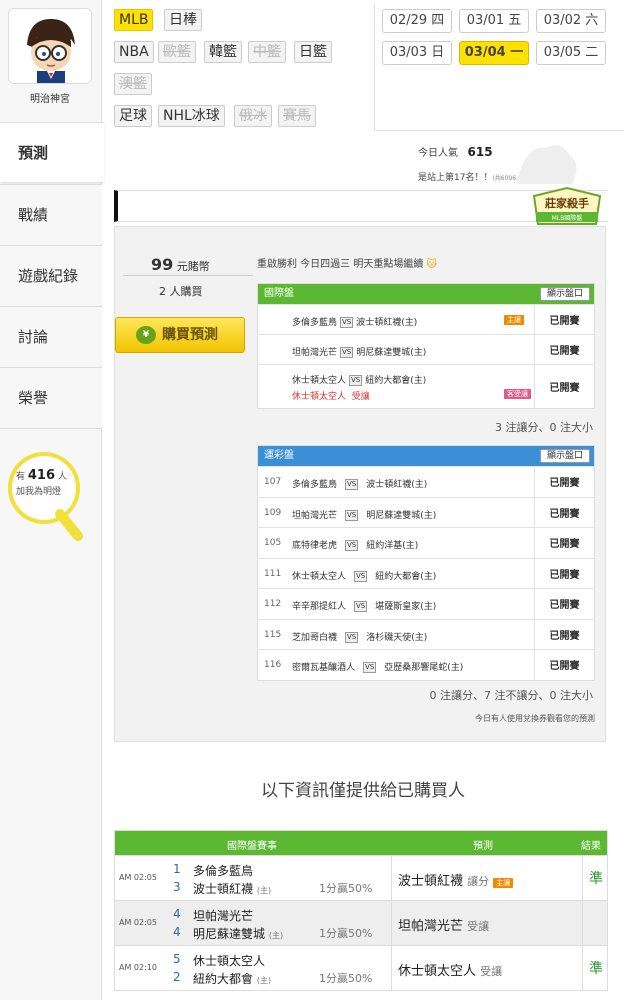 The image size is (624, 1000). Describe the element at coordinates (426, 572) in the screenshot. I see `table-row: 111 休士頓太空人 VS 紐約大都會(主) 已開賽` at that location.